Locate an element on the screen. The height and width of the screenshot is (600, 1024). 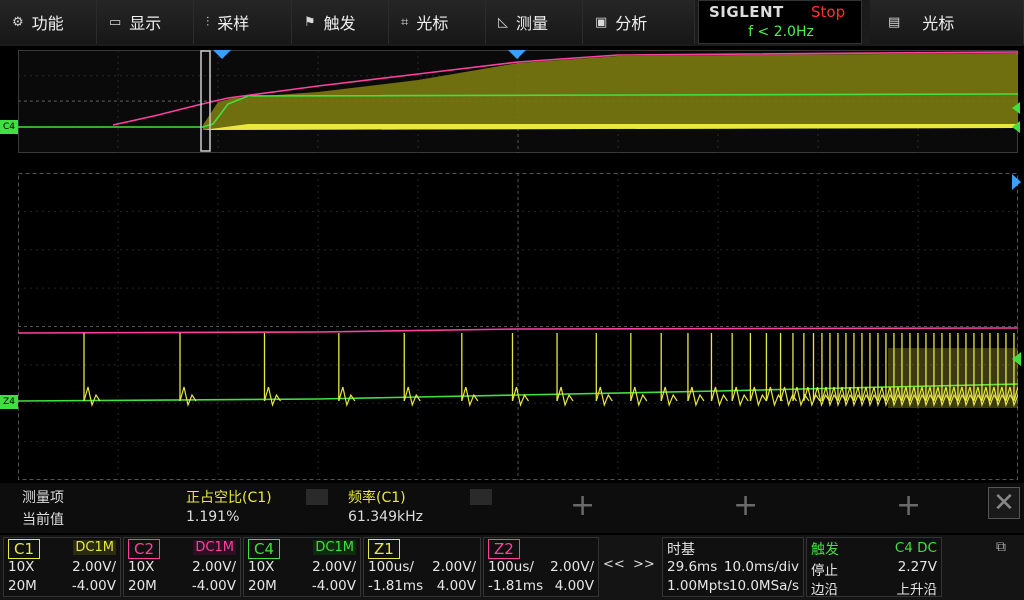
menu-acquire-label: 采样 is located at coordinates (233, 23).